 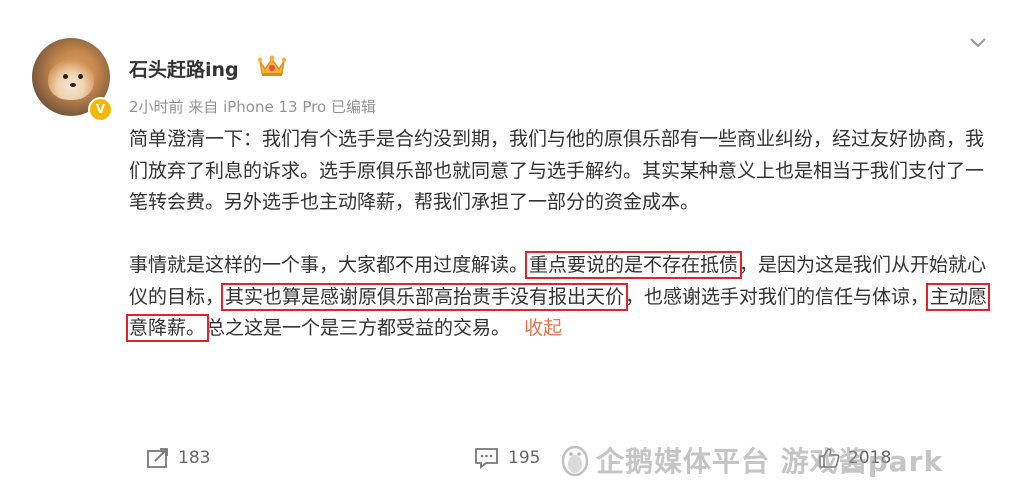 What do you see at coordinates (524, 458) in the screenshot?
I see `comment-count: 195` at bounding box center [524, 458].